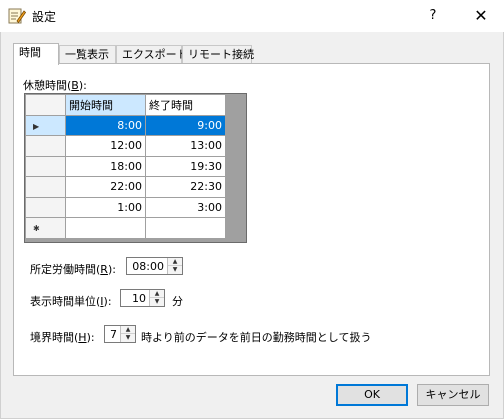 The height and width of the screenshot is (419, 504). I want to click on cell-start: 18:00, so click(105, 166).